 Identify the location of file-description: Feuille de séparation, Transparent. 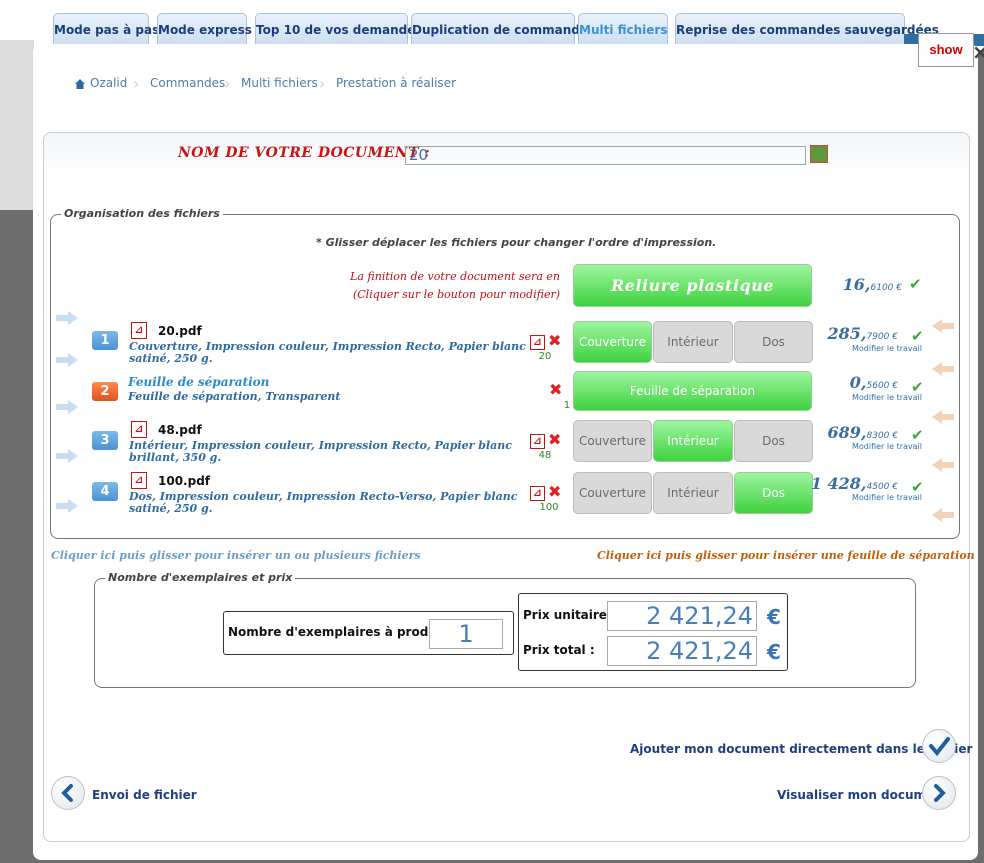
(234, 396).